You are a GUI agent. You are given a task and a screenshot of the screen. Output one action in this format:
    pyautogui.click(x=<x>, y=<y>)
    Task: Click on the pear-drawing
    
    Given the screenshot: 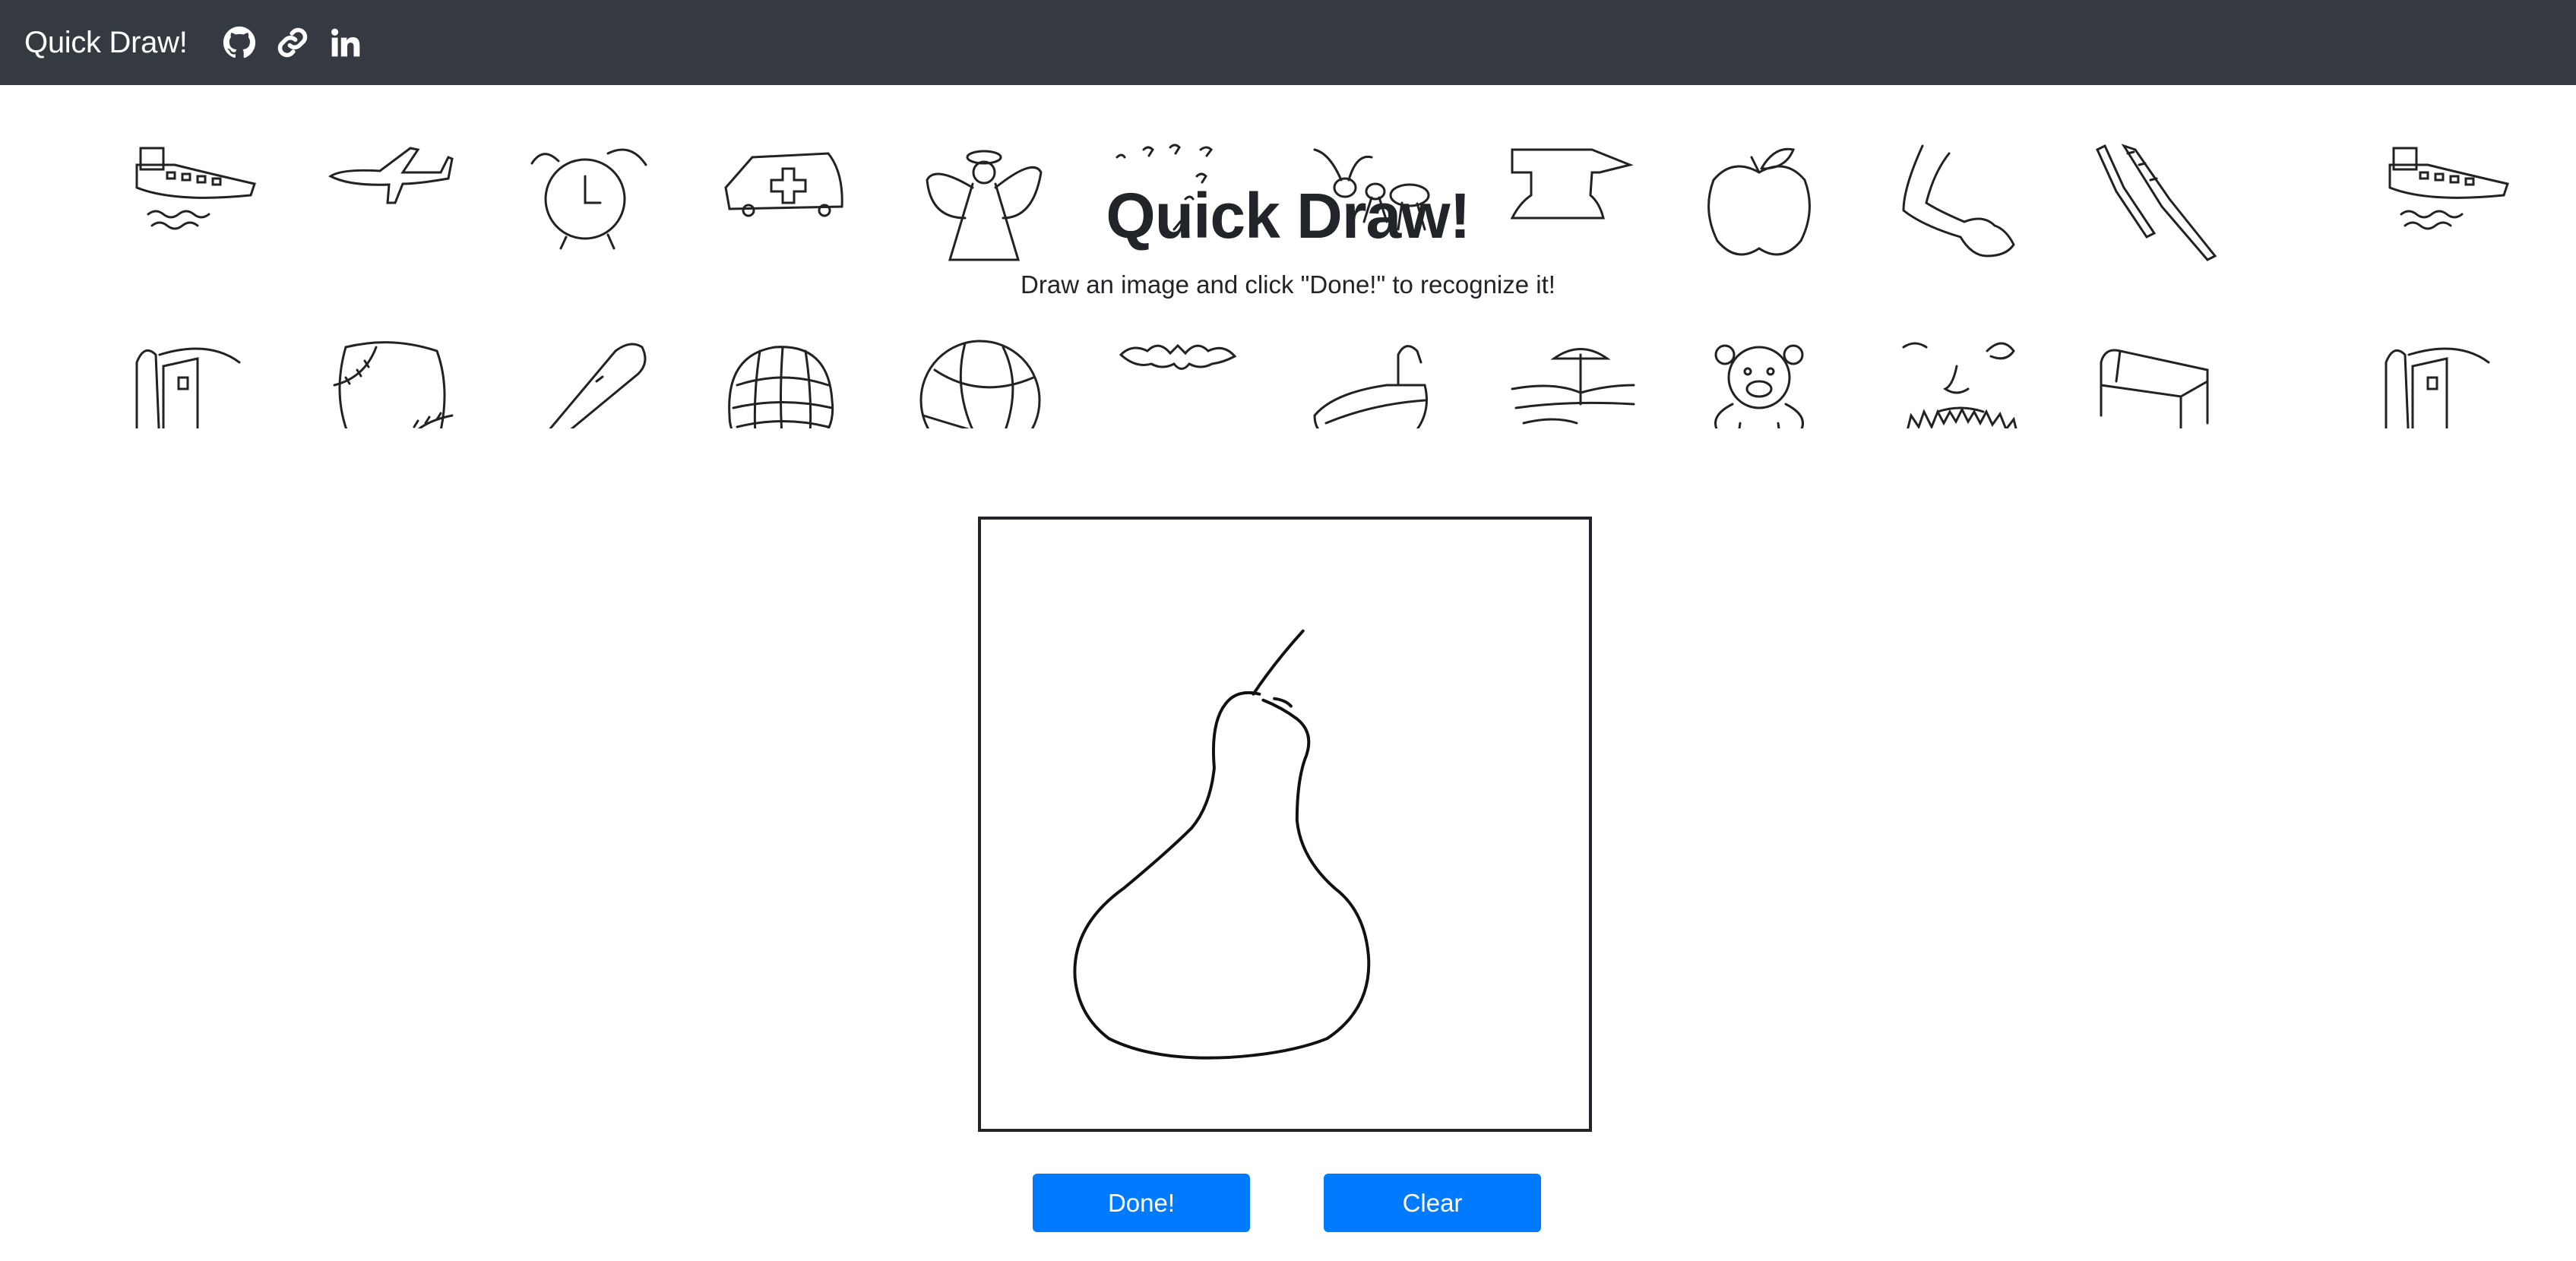 What is the action you would take?
    pyautogui.click(x=1222, y=844)
    